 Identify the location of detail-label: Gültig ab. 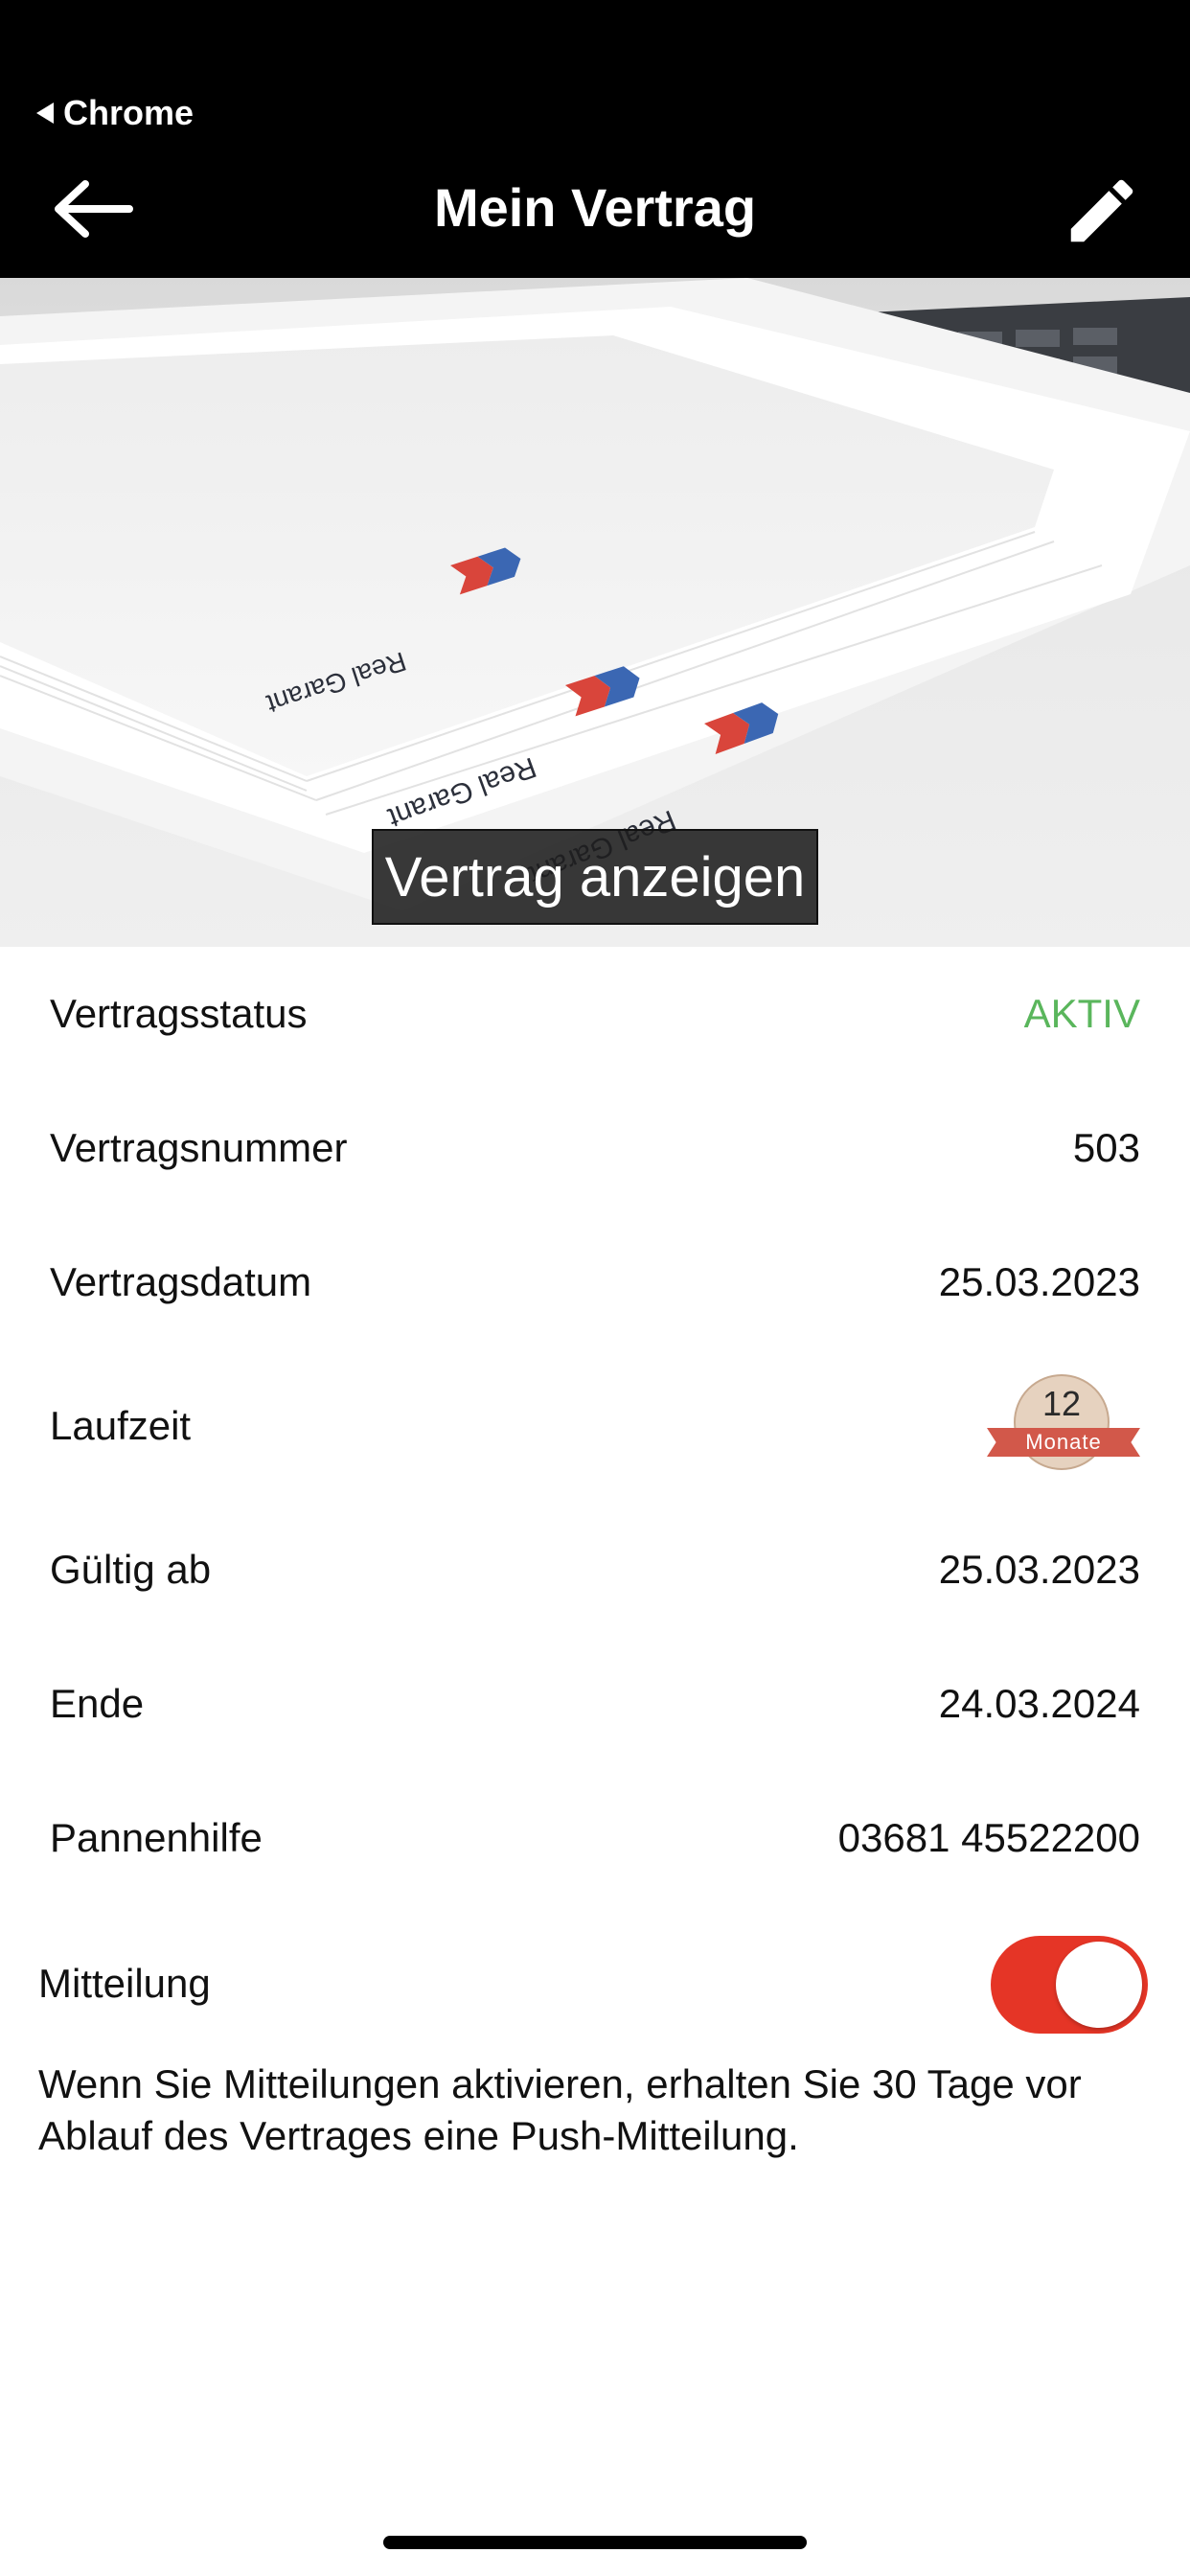
(131, 1569).